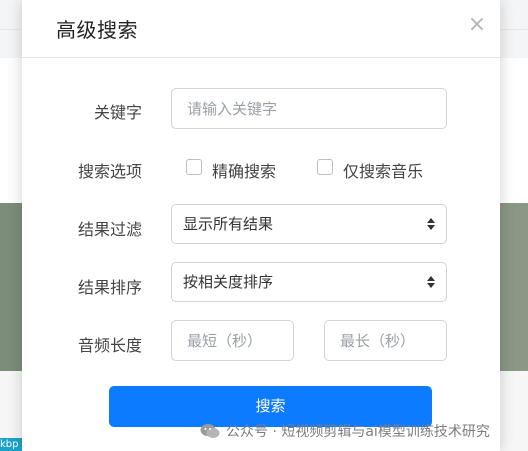  I want to click on keyword-label: 关键字, so click(117, 112).